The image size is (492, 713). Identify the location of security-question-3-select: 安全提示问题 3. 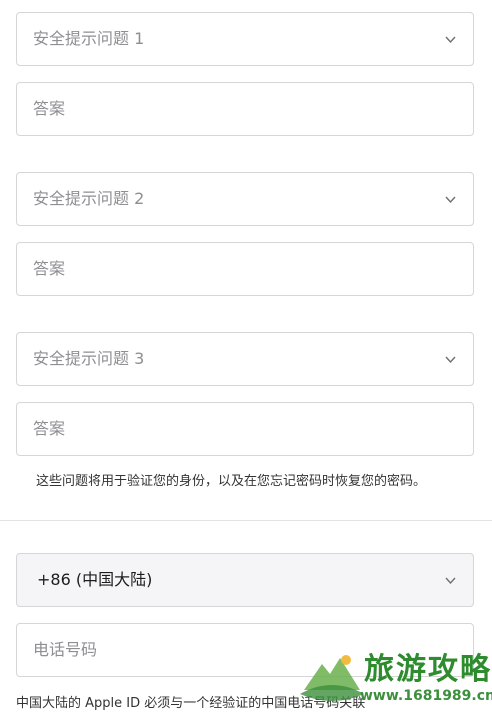
(245, 359).